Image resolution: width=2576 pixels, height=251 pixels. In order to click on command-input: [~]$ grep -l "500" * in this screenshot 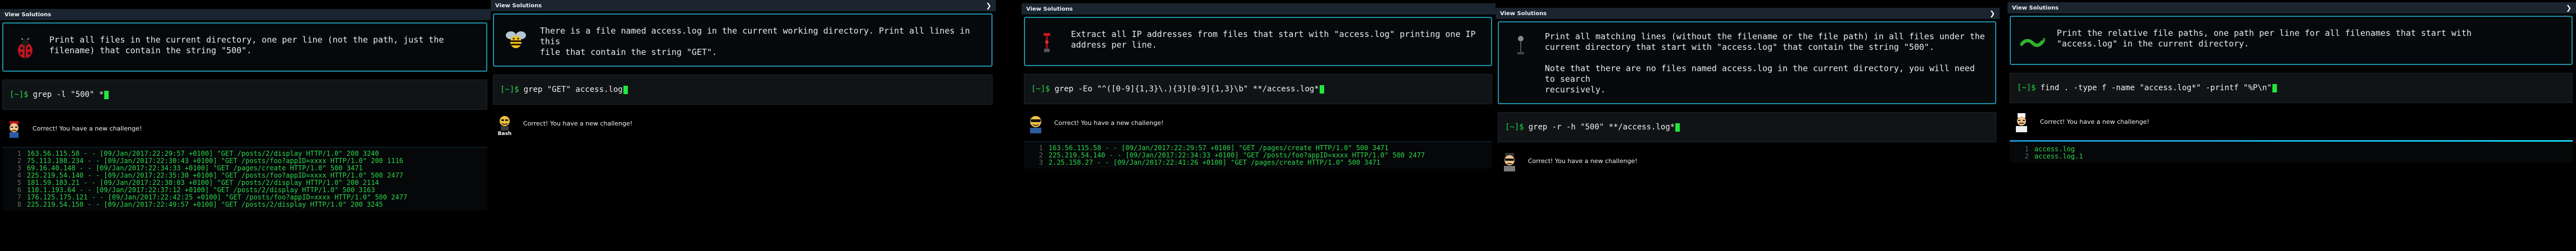, I will do `click(244, 95)`.